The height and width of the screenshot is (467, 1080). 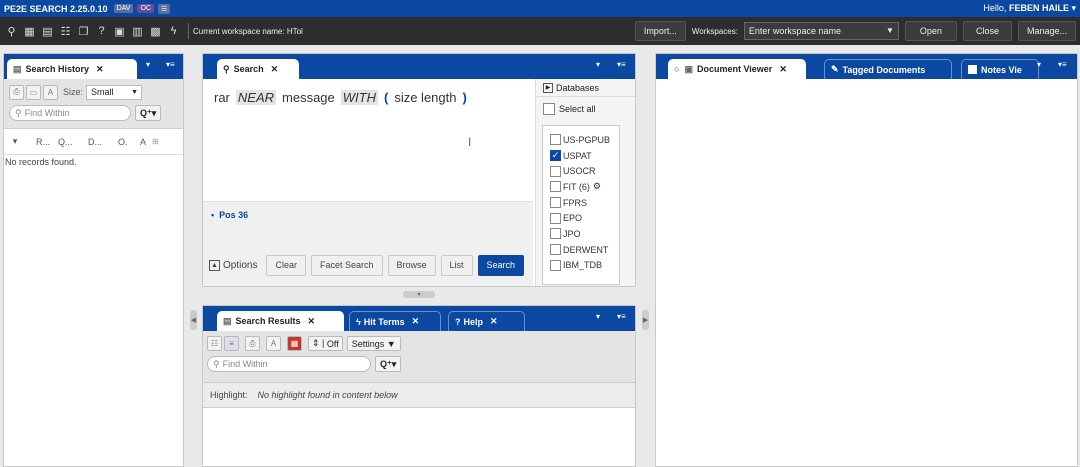 I want to click on database-option: DERWENT, so click(x=581, y=250).